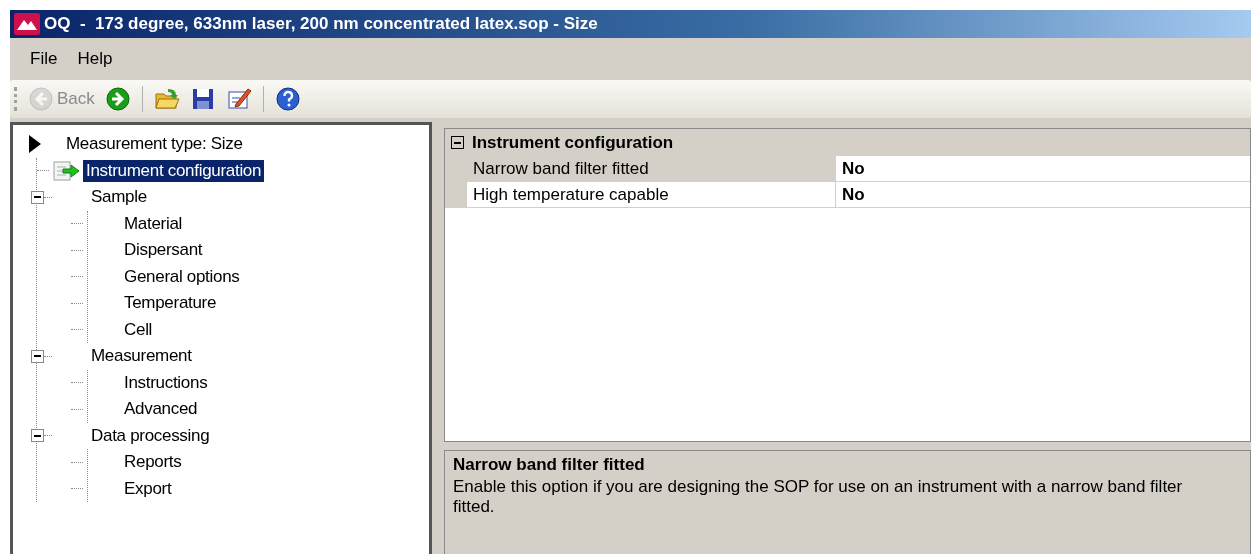 The height and width of the screenshot is (554, 1251). Describe the element at coordinates (170, 303) in the screenshot. I see `tree-item: Temperature` at that location.